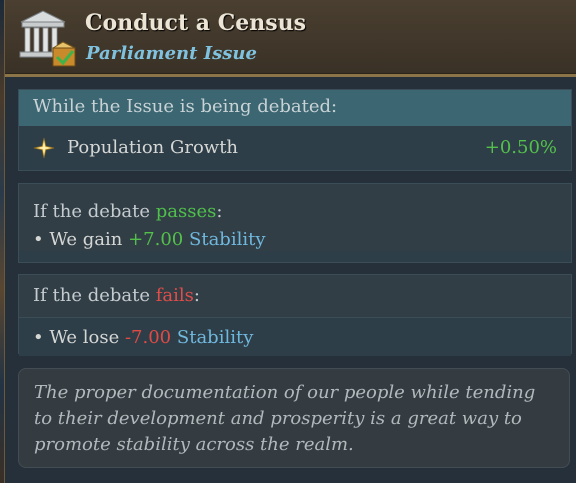  I want to click on pass-effect-stat: Stability, so click(227, 239).